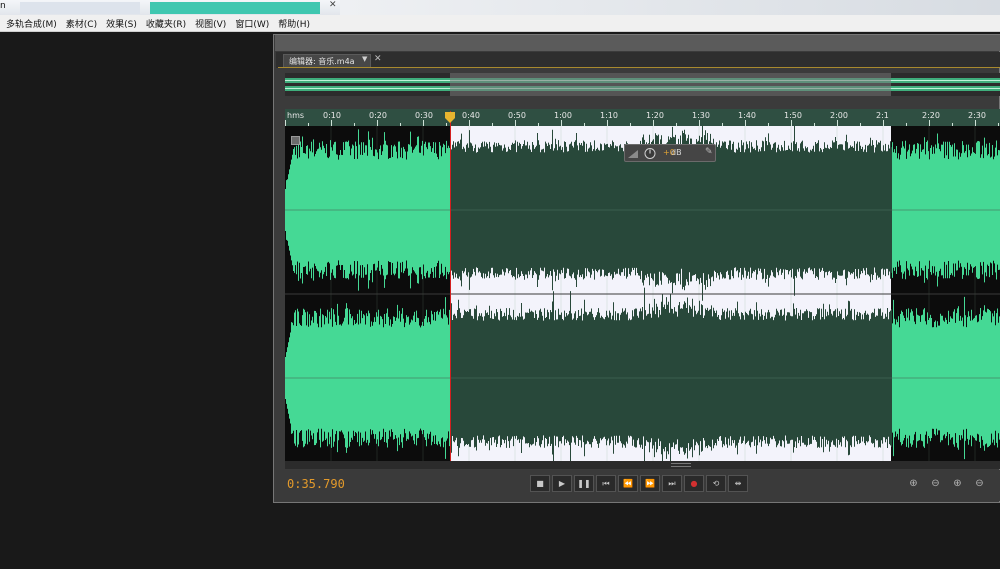 Image resolution: width=1000 pixels, height=569 pixels. I want to click on window-title-bar: n ✕, so click(500, 7).